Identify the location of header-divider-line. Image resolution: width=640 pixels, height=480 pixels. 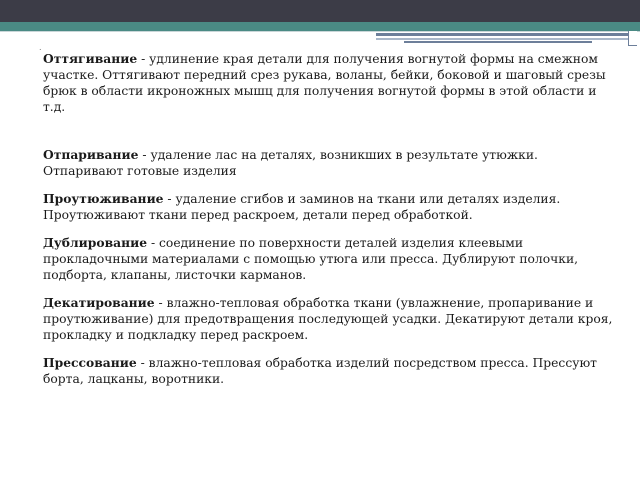
(320, 31).